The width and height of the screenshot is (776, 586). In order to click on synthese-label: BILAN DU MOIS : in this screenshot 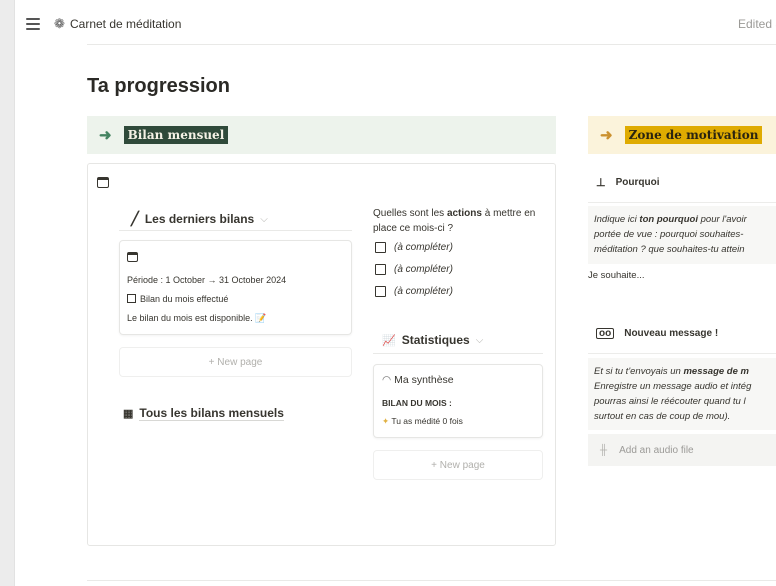, I will do `click(417, 403)`.